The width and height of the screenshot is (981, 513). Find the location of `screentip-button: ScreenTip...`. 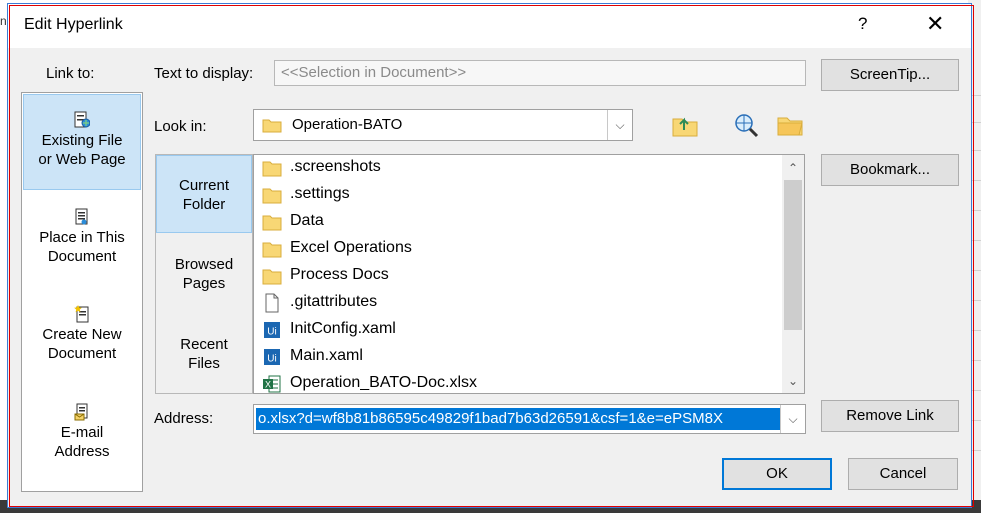

screentip-button: ScreenTip... is located at coordinates (890, 75).